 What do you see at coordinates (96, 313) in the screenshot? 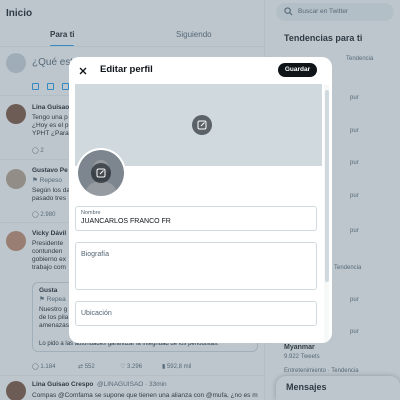
I see `location-input: Ubicación` at bounding box center [96, 313].